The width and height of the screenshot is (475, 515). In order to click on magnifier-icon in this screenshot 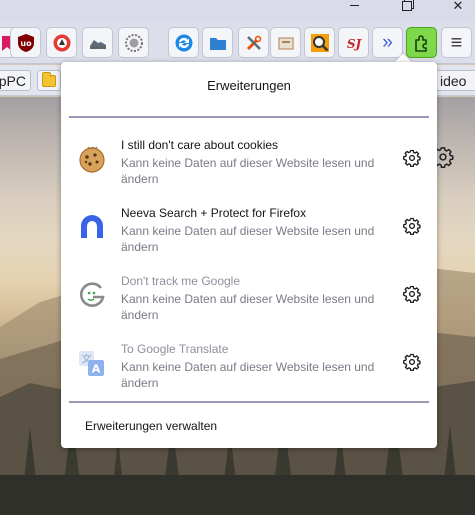, I will do `click(319, 42)`.